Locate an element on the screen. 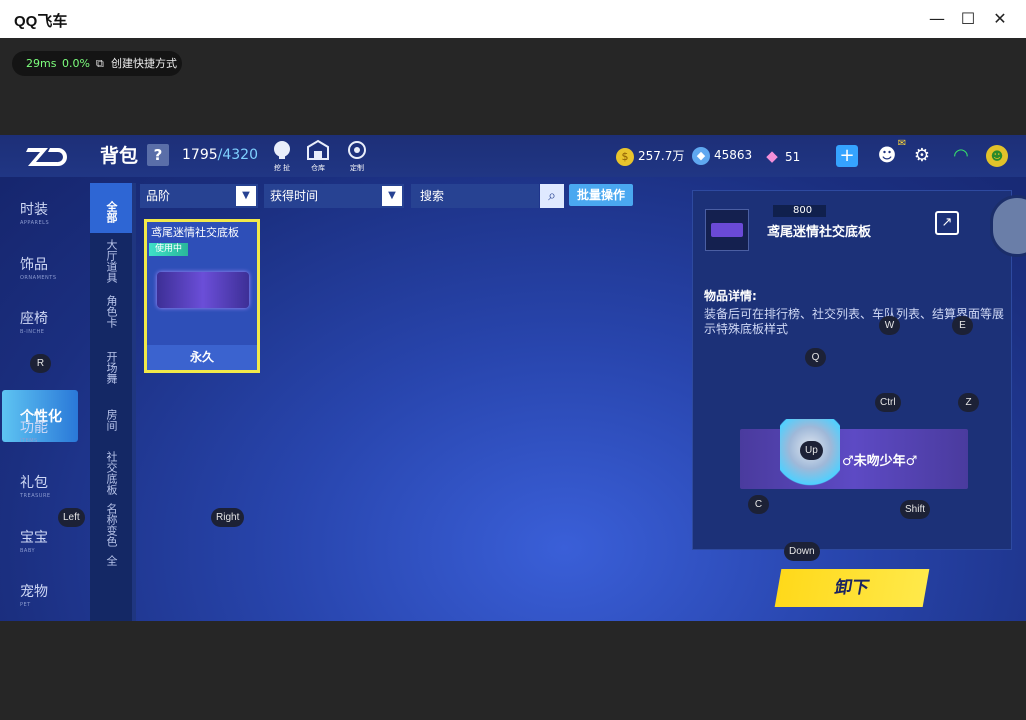  diamond-display: ◆ 51 is located at coordinates (781, 156).